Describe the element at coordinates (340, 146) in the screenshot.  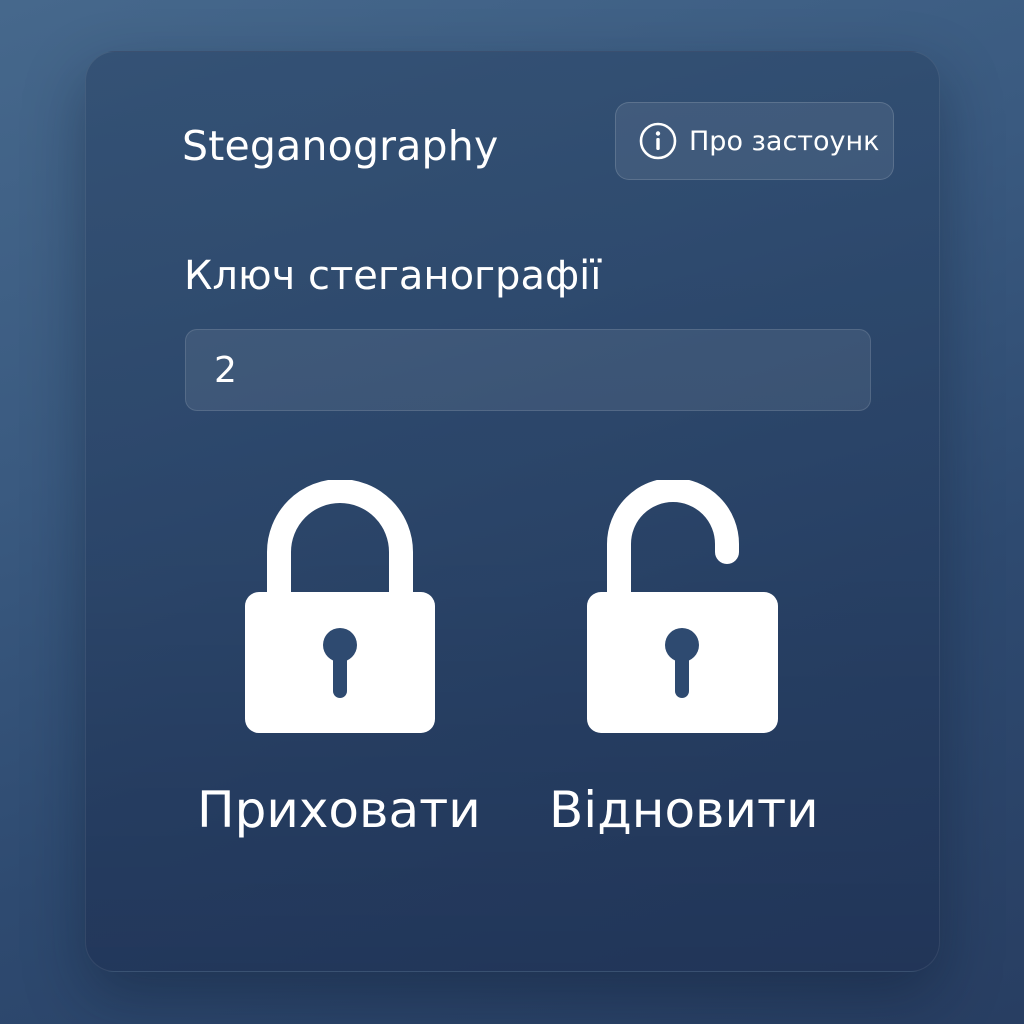
I see `app-title: Steganography` at that location.